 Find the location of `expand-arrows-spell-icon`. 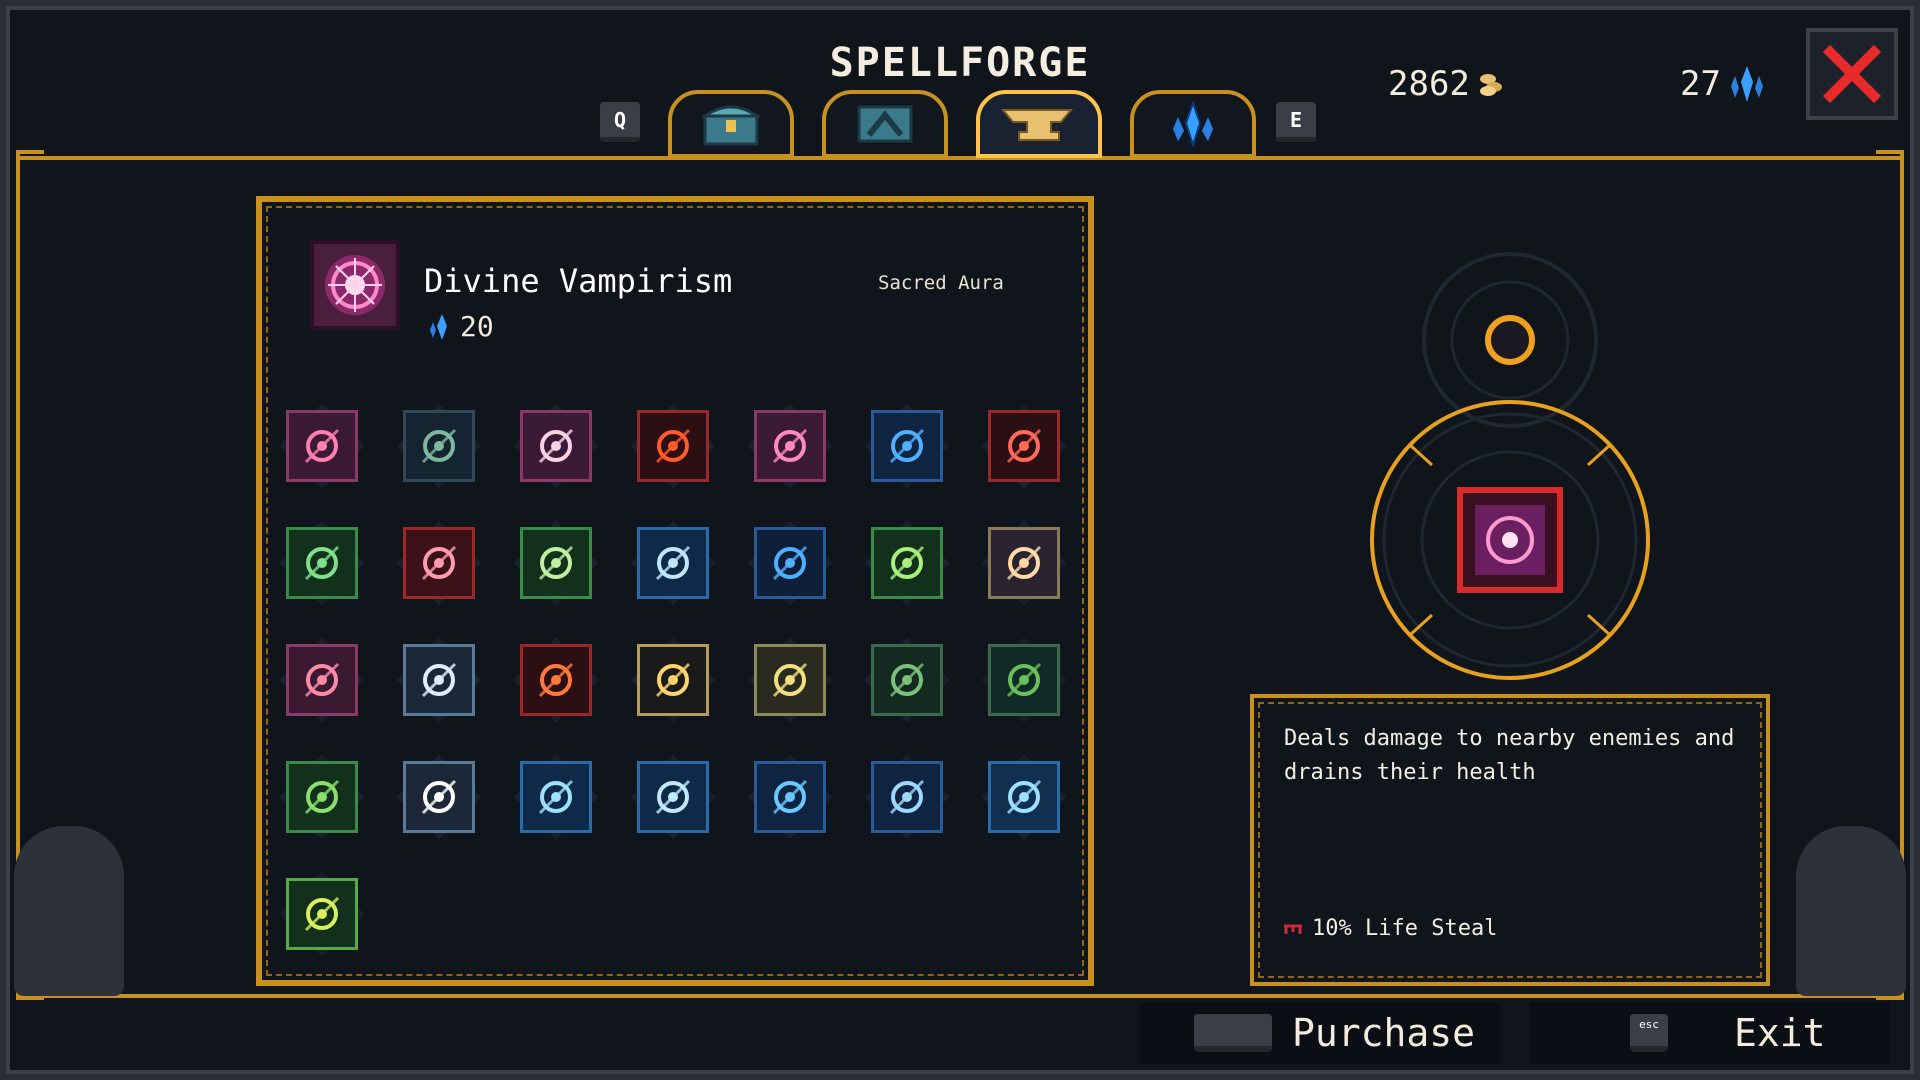

expand-arrows-spell-icon is located at coordinates (322, 563).